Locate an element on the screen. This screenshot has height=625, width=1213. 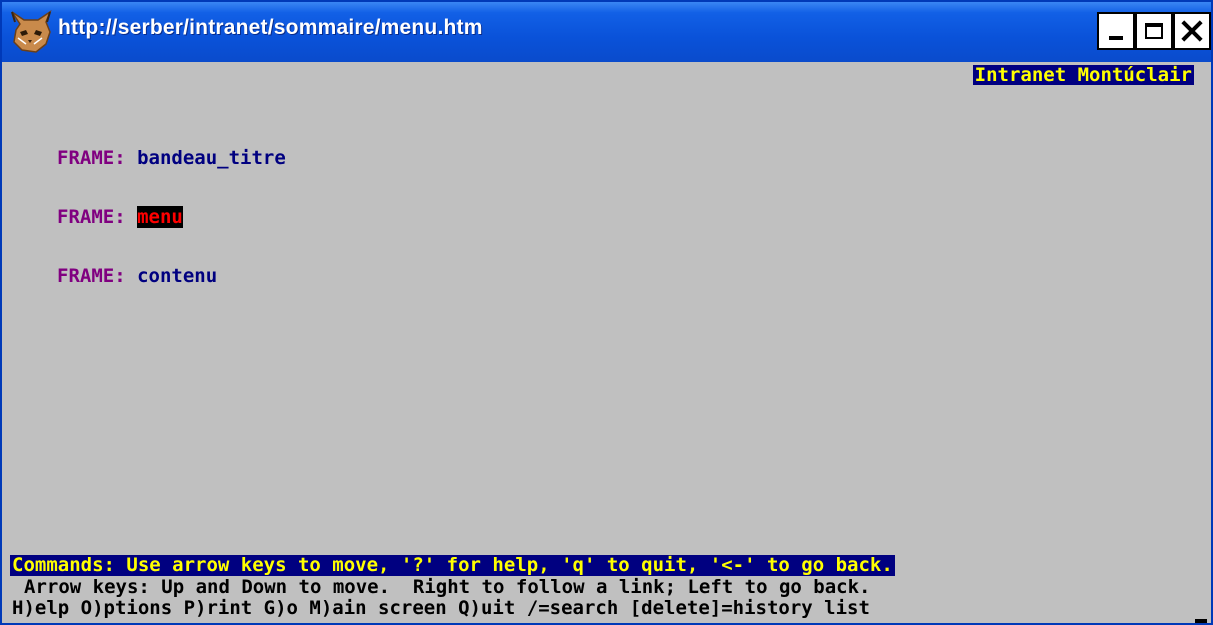
close-button is located at coordinates (1192, 31).